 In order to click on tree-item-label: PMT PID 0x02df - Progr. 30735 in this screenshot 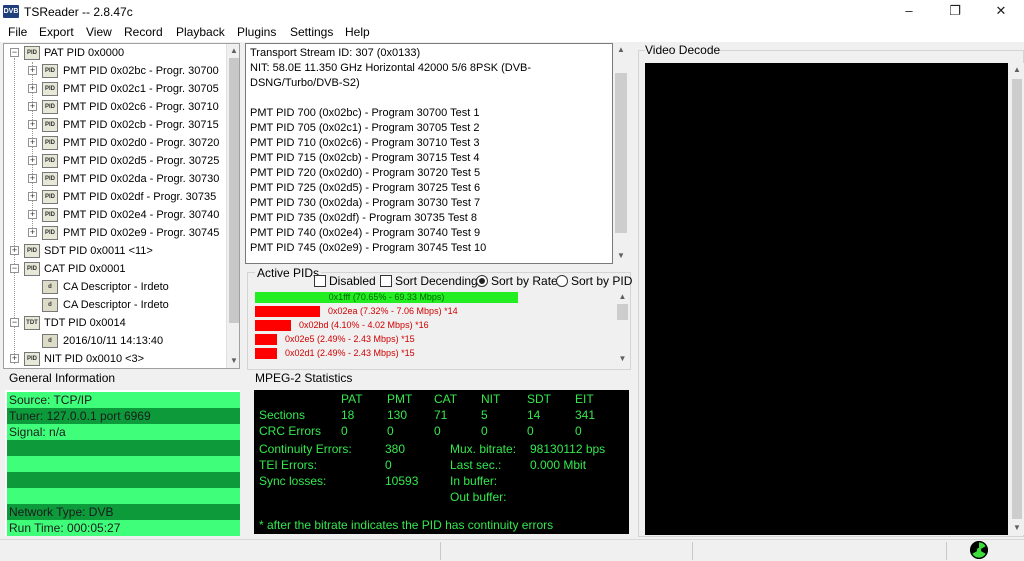, I will do `click(140, 197)`.